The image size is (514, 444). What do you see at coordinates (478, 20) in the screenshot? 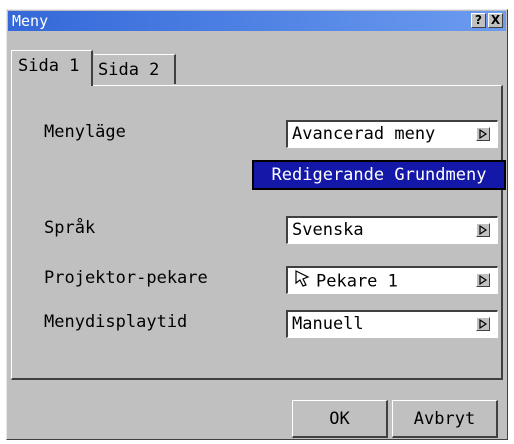
I see `help-button: ?` at bounding box center [478, 20].